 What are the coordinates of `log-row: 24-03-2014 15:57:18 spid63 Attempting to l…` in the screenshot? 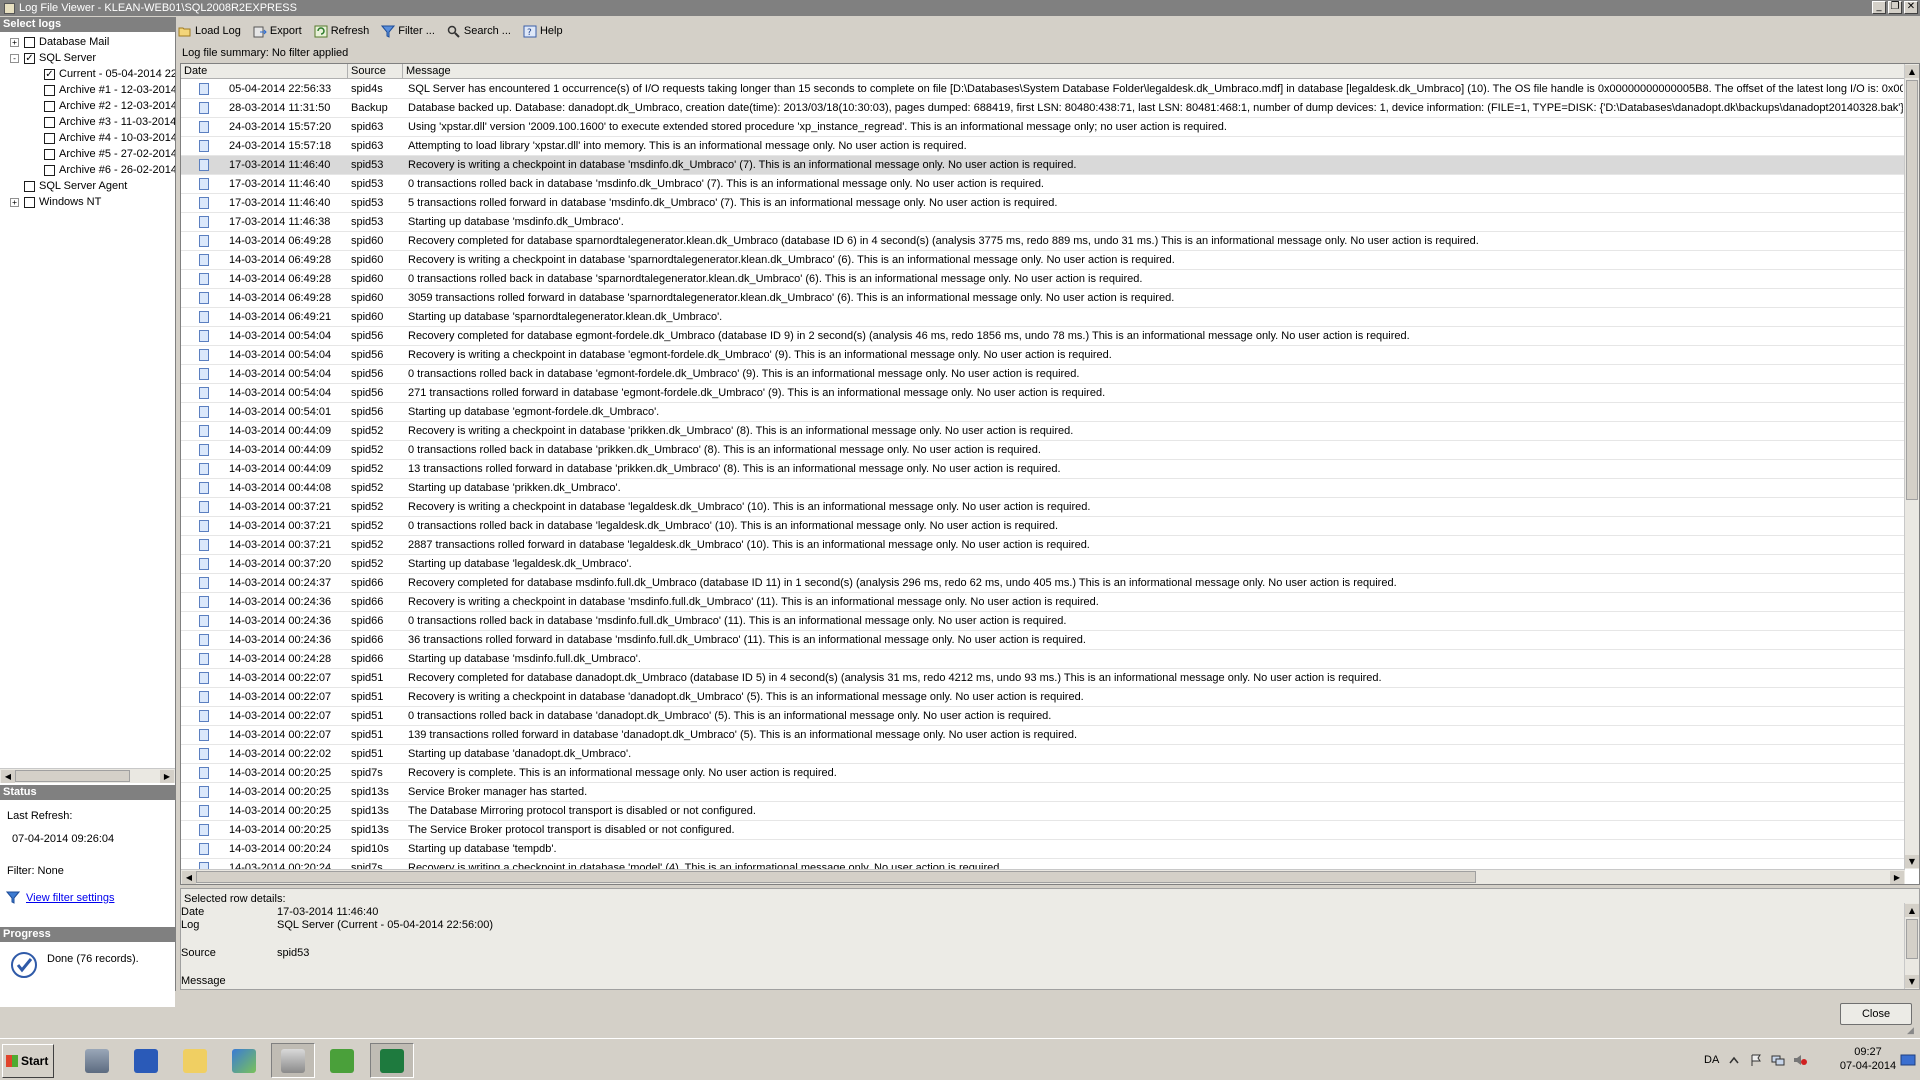 It's located at (1042, 146).